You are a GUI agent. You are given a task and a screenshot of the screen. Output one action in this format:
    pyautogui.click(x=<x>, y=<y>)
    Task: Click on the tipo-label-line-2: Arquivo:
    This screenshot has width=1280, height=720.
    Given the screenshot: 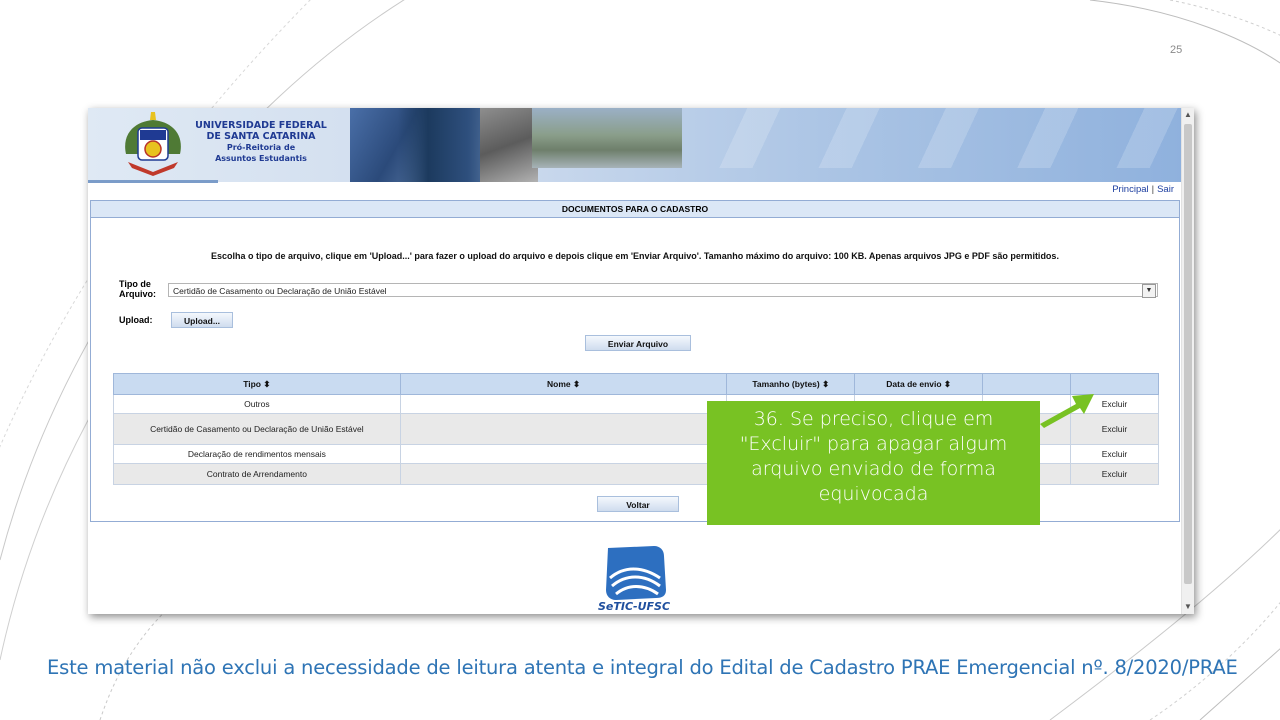 What is the action you would take?
    pyautogui.click(x=137, y=294)
    